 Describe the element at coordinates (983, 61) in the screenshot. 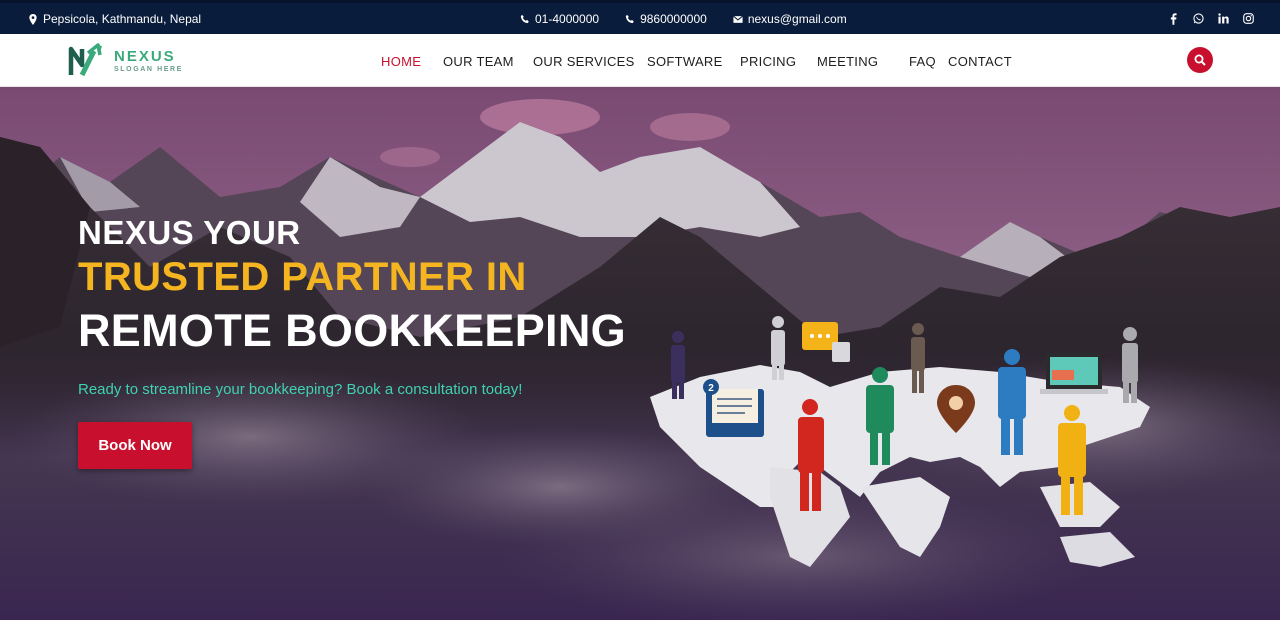

I see `nav-contact: CONTACT` at that location.